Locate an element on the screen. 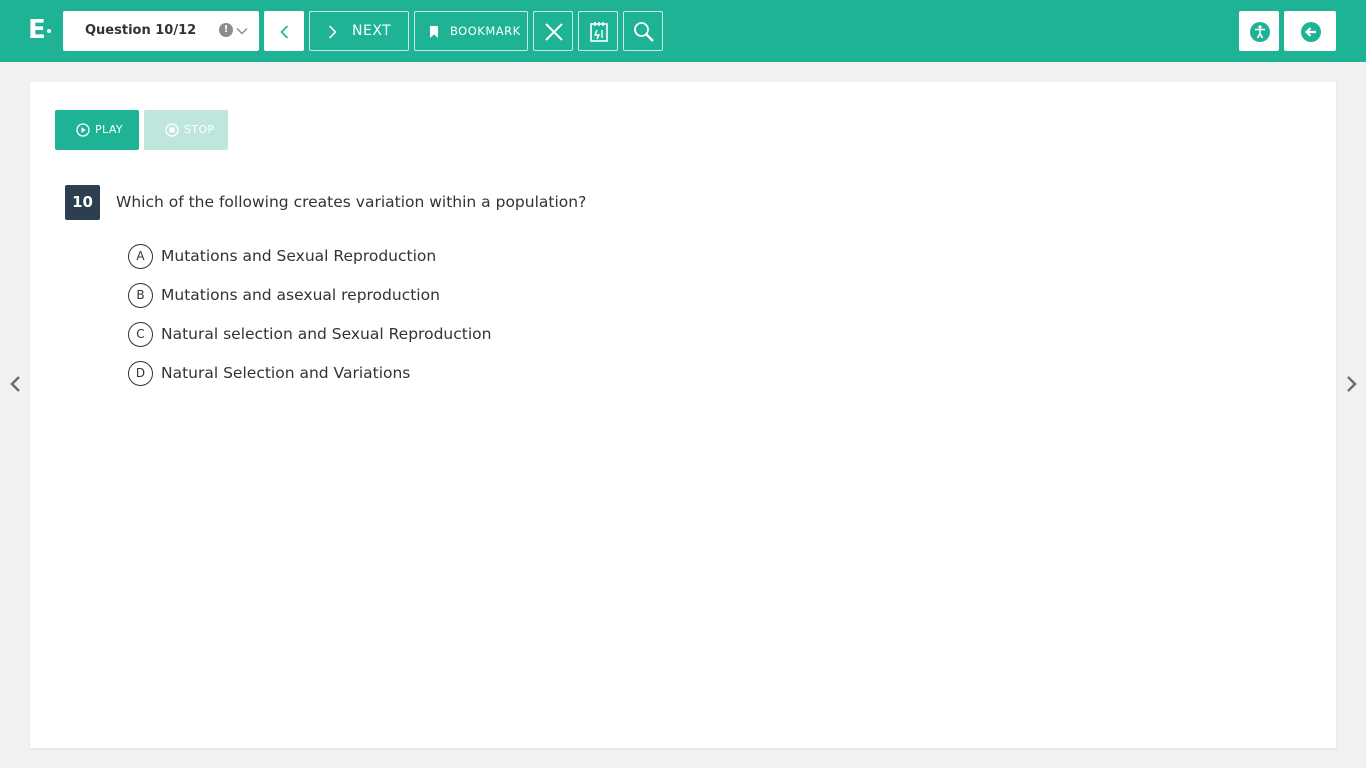  magnifier-icon is located at coordinates (644, 32).